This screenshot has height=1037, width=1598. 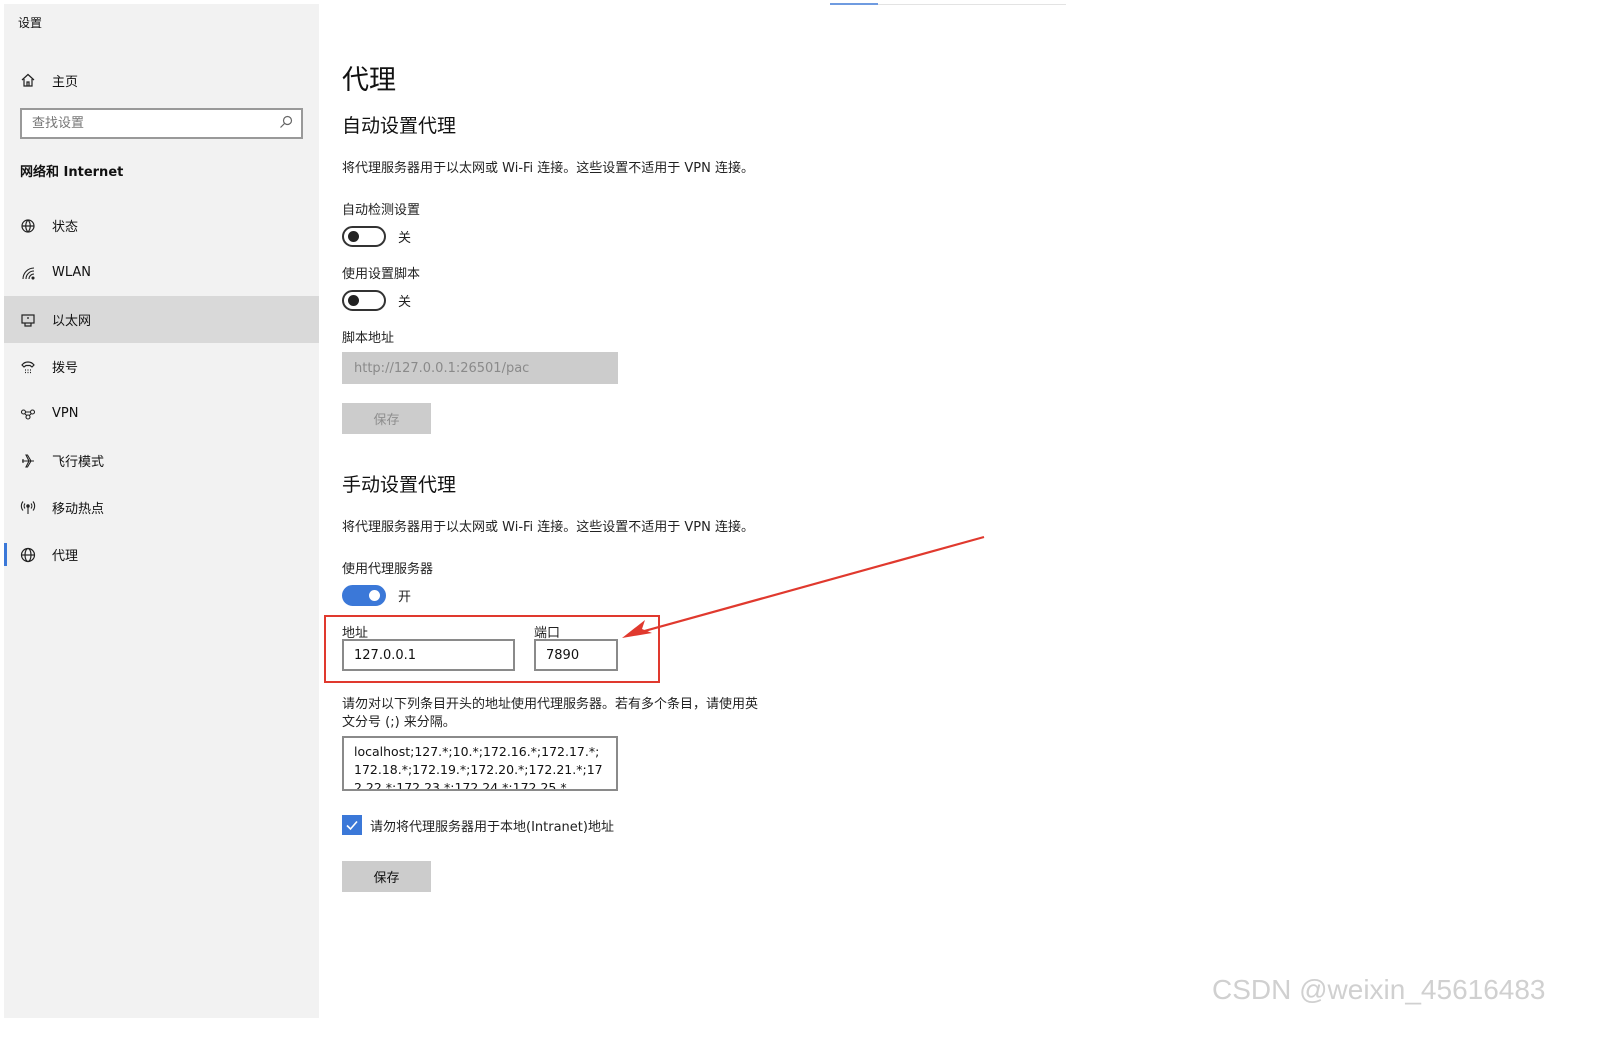 I want to click on use-proxy-state: 开, so click(x=405, y=597).